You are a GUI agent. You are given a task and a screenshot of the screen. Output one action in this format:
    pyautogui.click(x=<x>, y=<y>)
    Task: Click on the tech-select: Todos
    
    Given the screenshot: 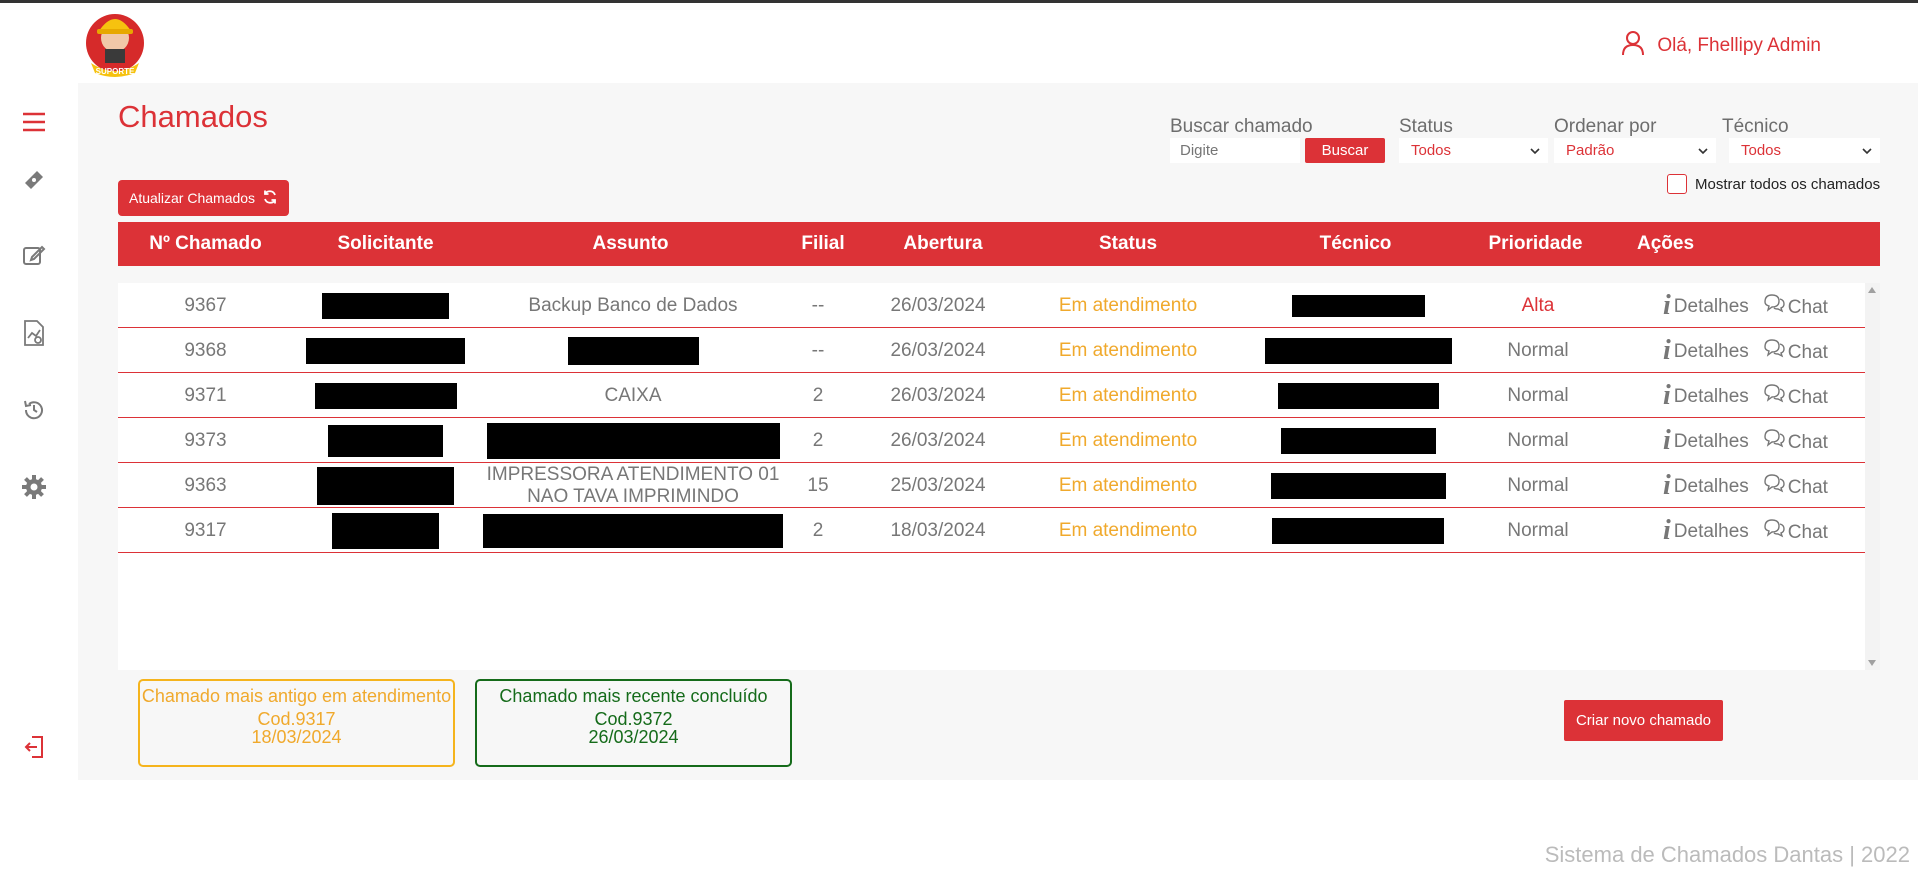 What is the action you would take?
    pyautogui.click(x=1804, y=150)
    